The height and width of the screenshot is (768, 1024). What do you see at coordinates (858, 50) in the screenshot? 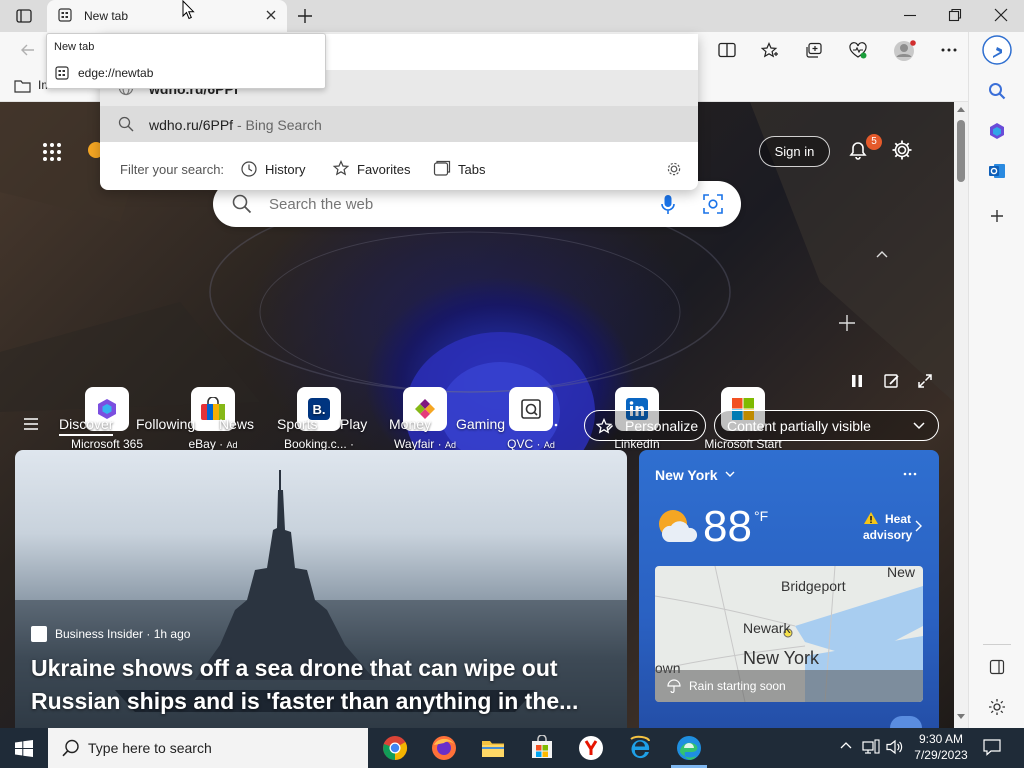
I see `browser-essentials-icon` at bounding box center [858, 50].